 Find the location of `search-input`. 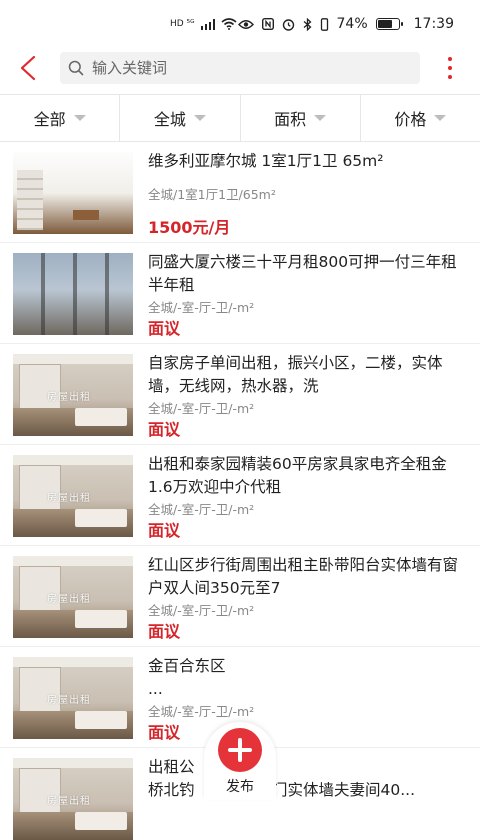

search-input is located at coordinates (252, 68).